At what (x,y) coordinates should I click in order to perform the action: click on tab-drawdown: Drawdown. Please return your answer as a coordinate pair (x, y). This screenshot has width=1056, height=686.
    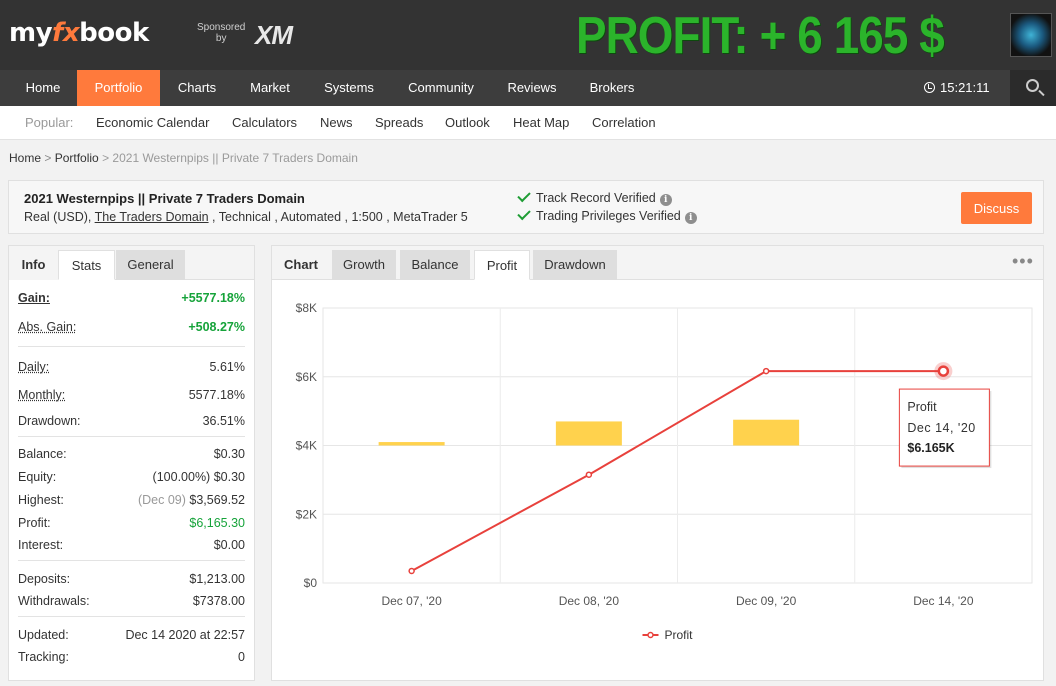
    Looking at the image, I should click on (575, 265).